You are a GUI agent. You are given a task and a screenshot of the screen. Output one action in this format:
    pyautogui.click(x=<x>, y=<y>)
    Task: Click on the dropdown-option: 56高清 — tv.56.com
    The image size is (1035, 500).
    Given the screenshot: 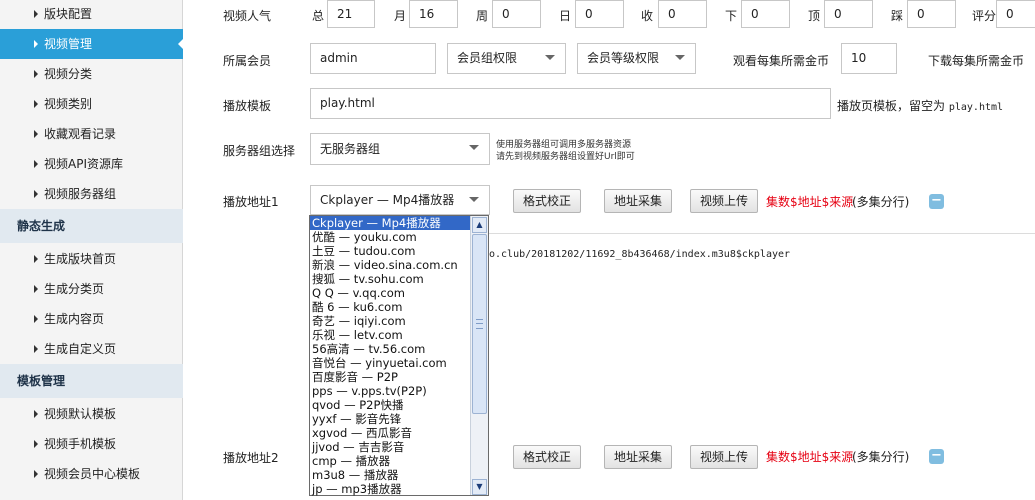 What is the action you would take?
    pyautogui.click(x=390, y=349)
    